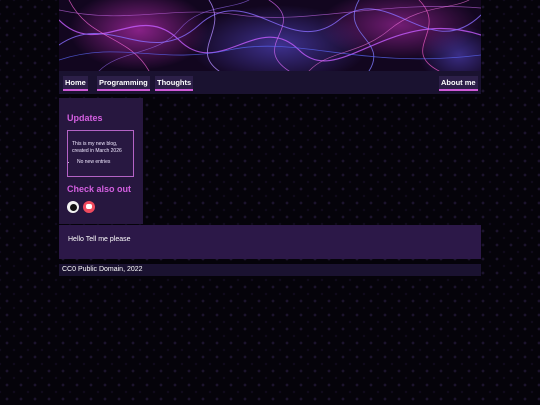  What do you see at coordinates (174, 83) in the screenshot?
I see `nav-thoughts: Thoughts` at bounding box center [174, 83].